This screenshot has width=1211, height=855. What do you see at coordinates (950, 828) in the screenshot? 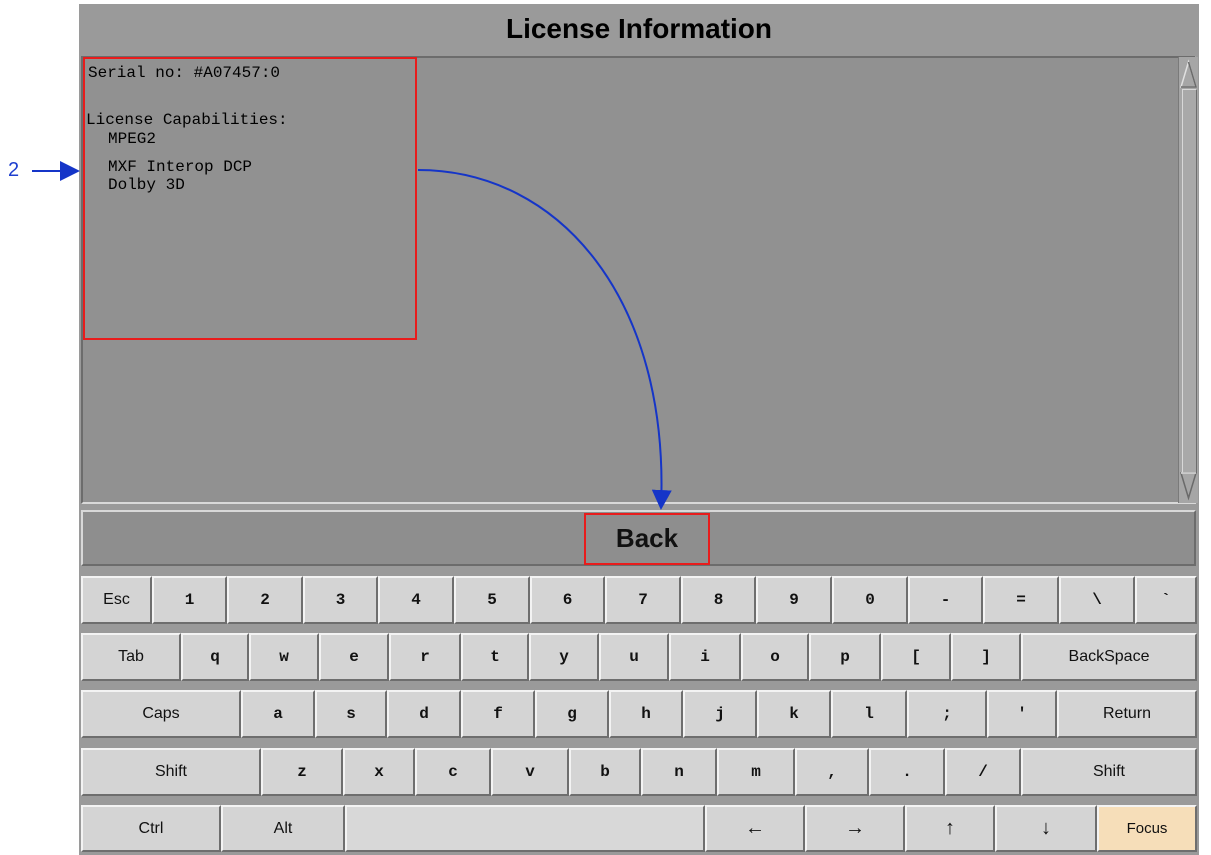
I see `key-arrow-up: ↑` at bounding box center [950, 828].